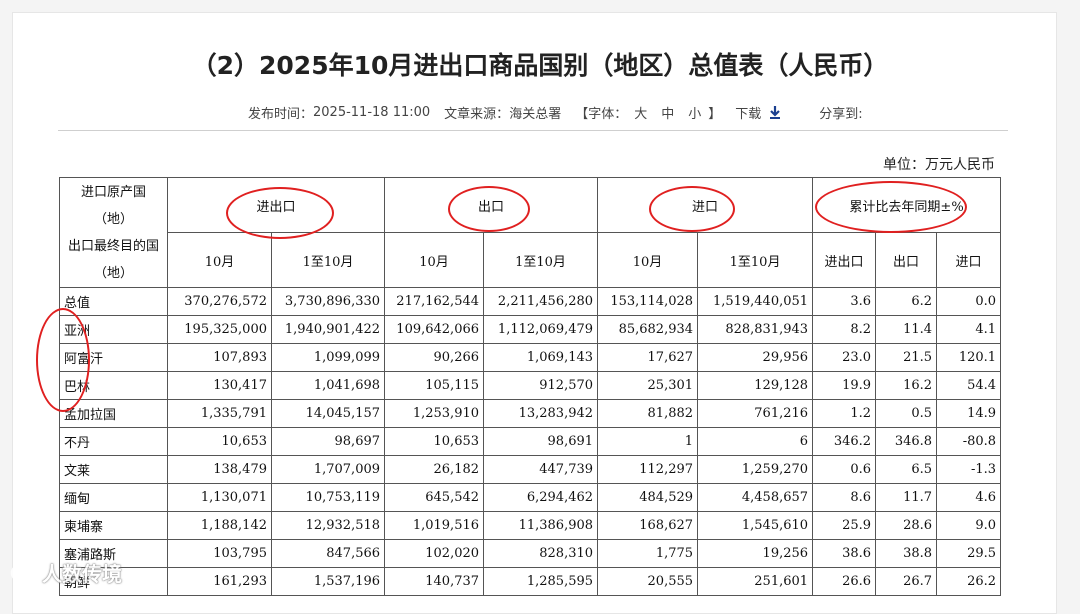  I want to click on value-cell: -80.8, so click(969, 441).